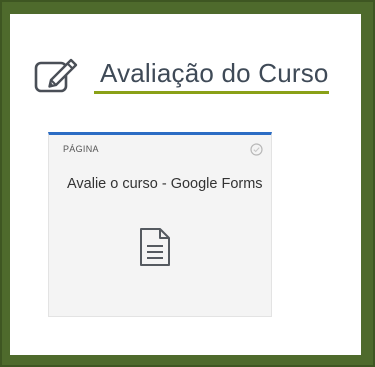  I want to click on section-title-wrap: Avaliação do Curso, so click(211, 76).